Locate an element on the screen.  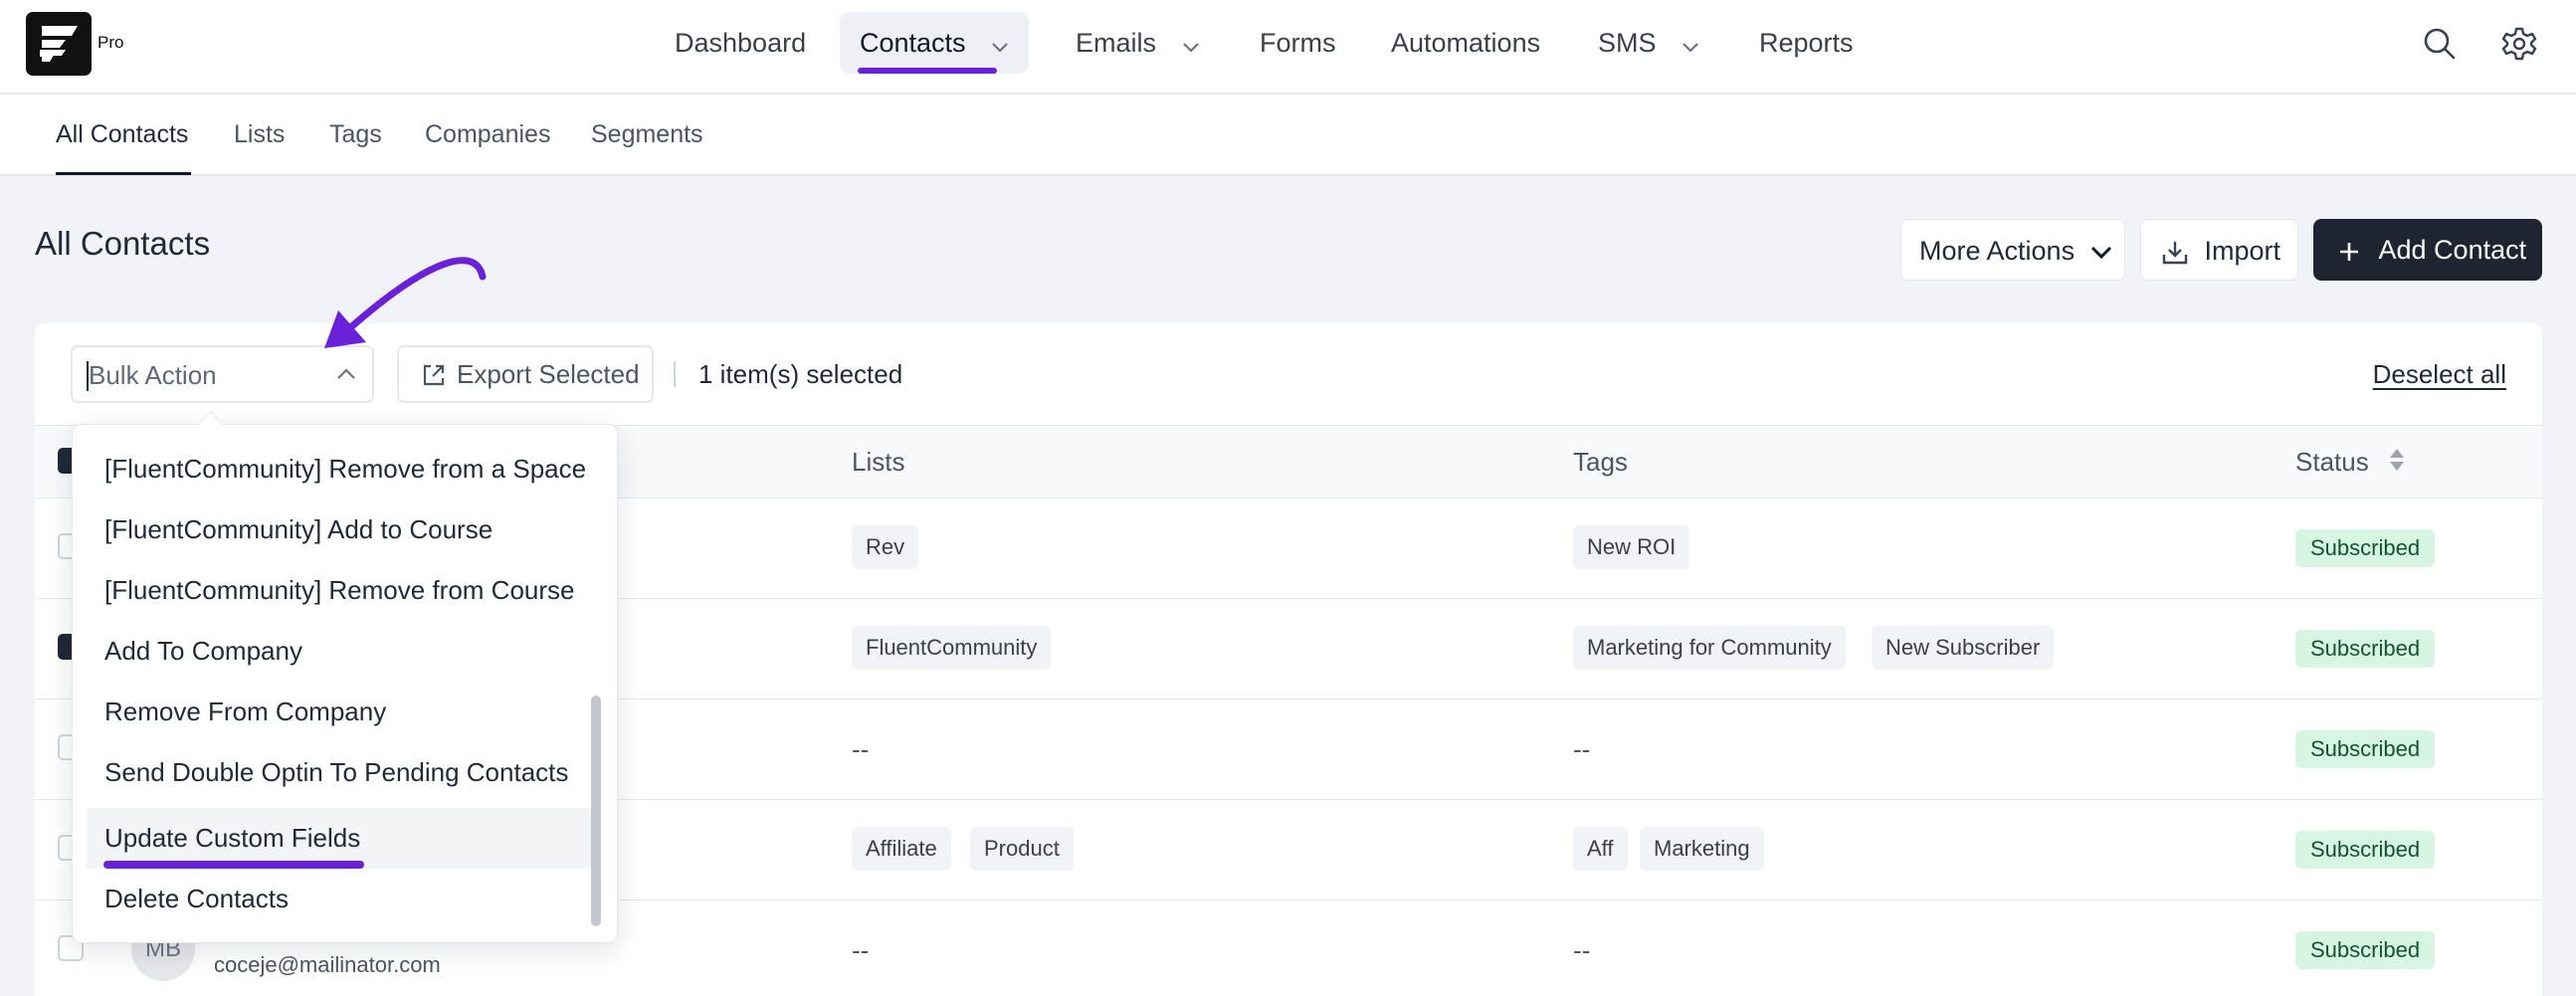
tab-companies: Companies is located at coordinates (487, 134).